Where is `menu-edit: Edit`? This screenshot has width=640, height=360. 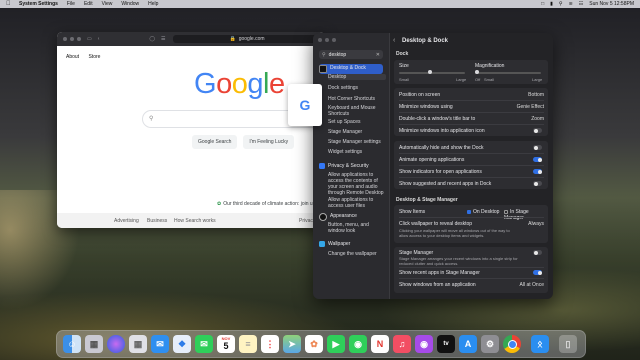
menu-edit: Edit is located at coordinates (88, 4).